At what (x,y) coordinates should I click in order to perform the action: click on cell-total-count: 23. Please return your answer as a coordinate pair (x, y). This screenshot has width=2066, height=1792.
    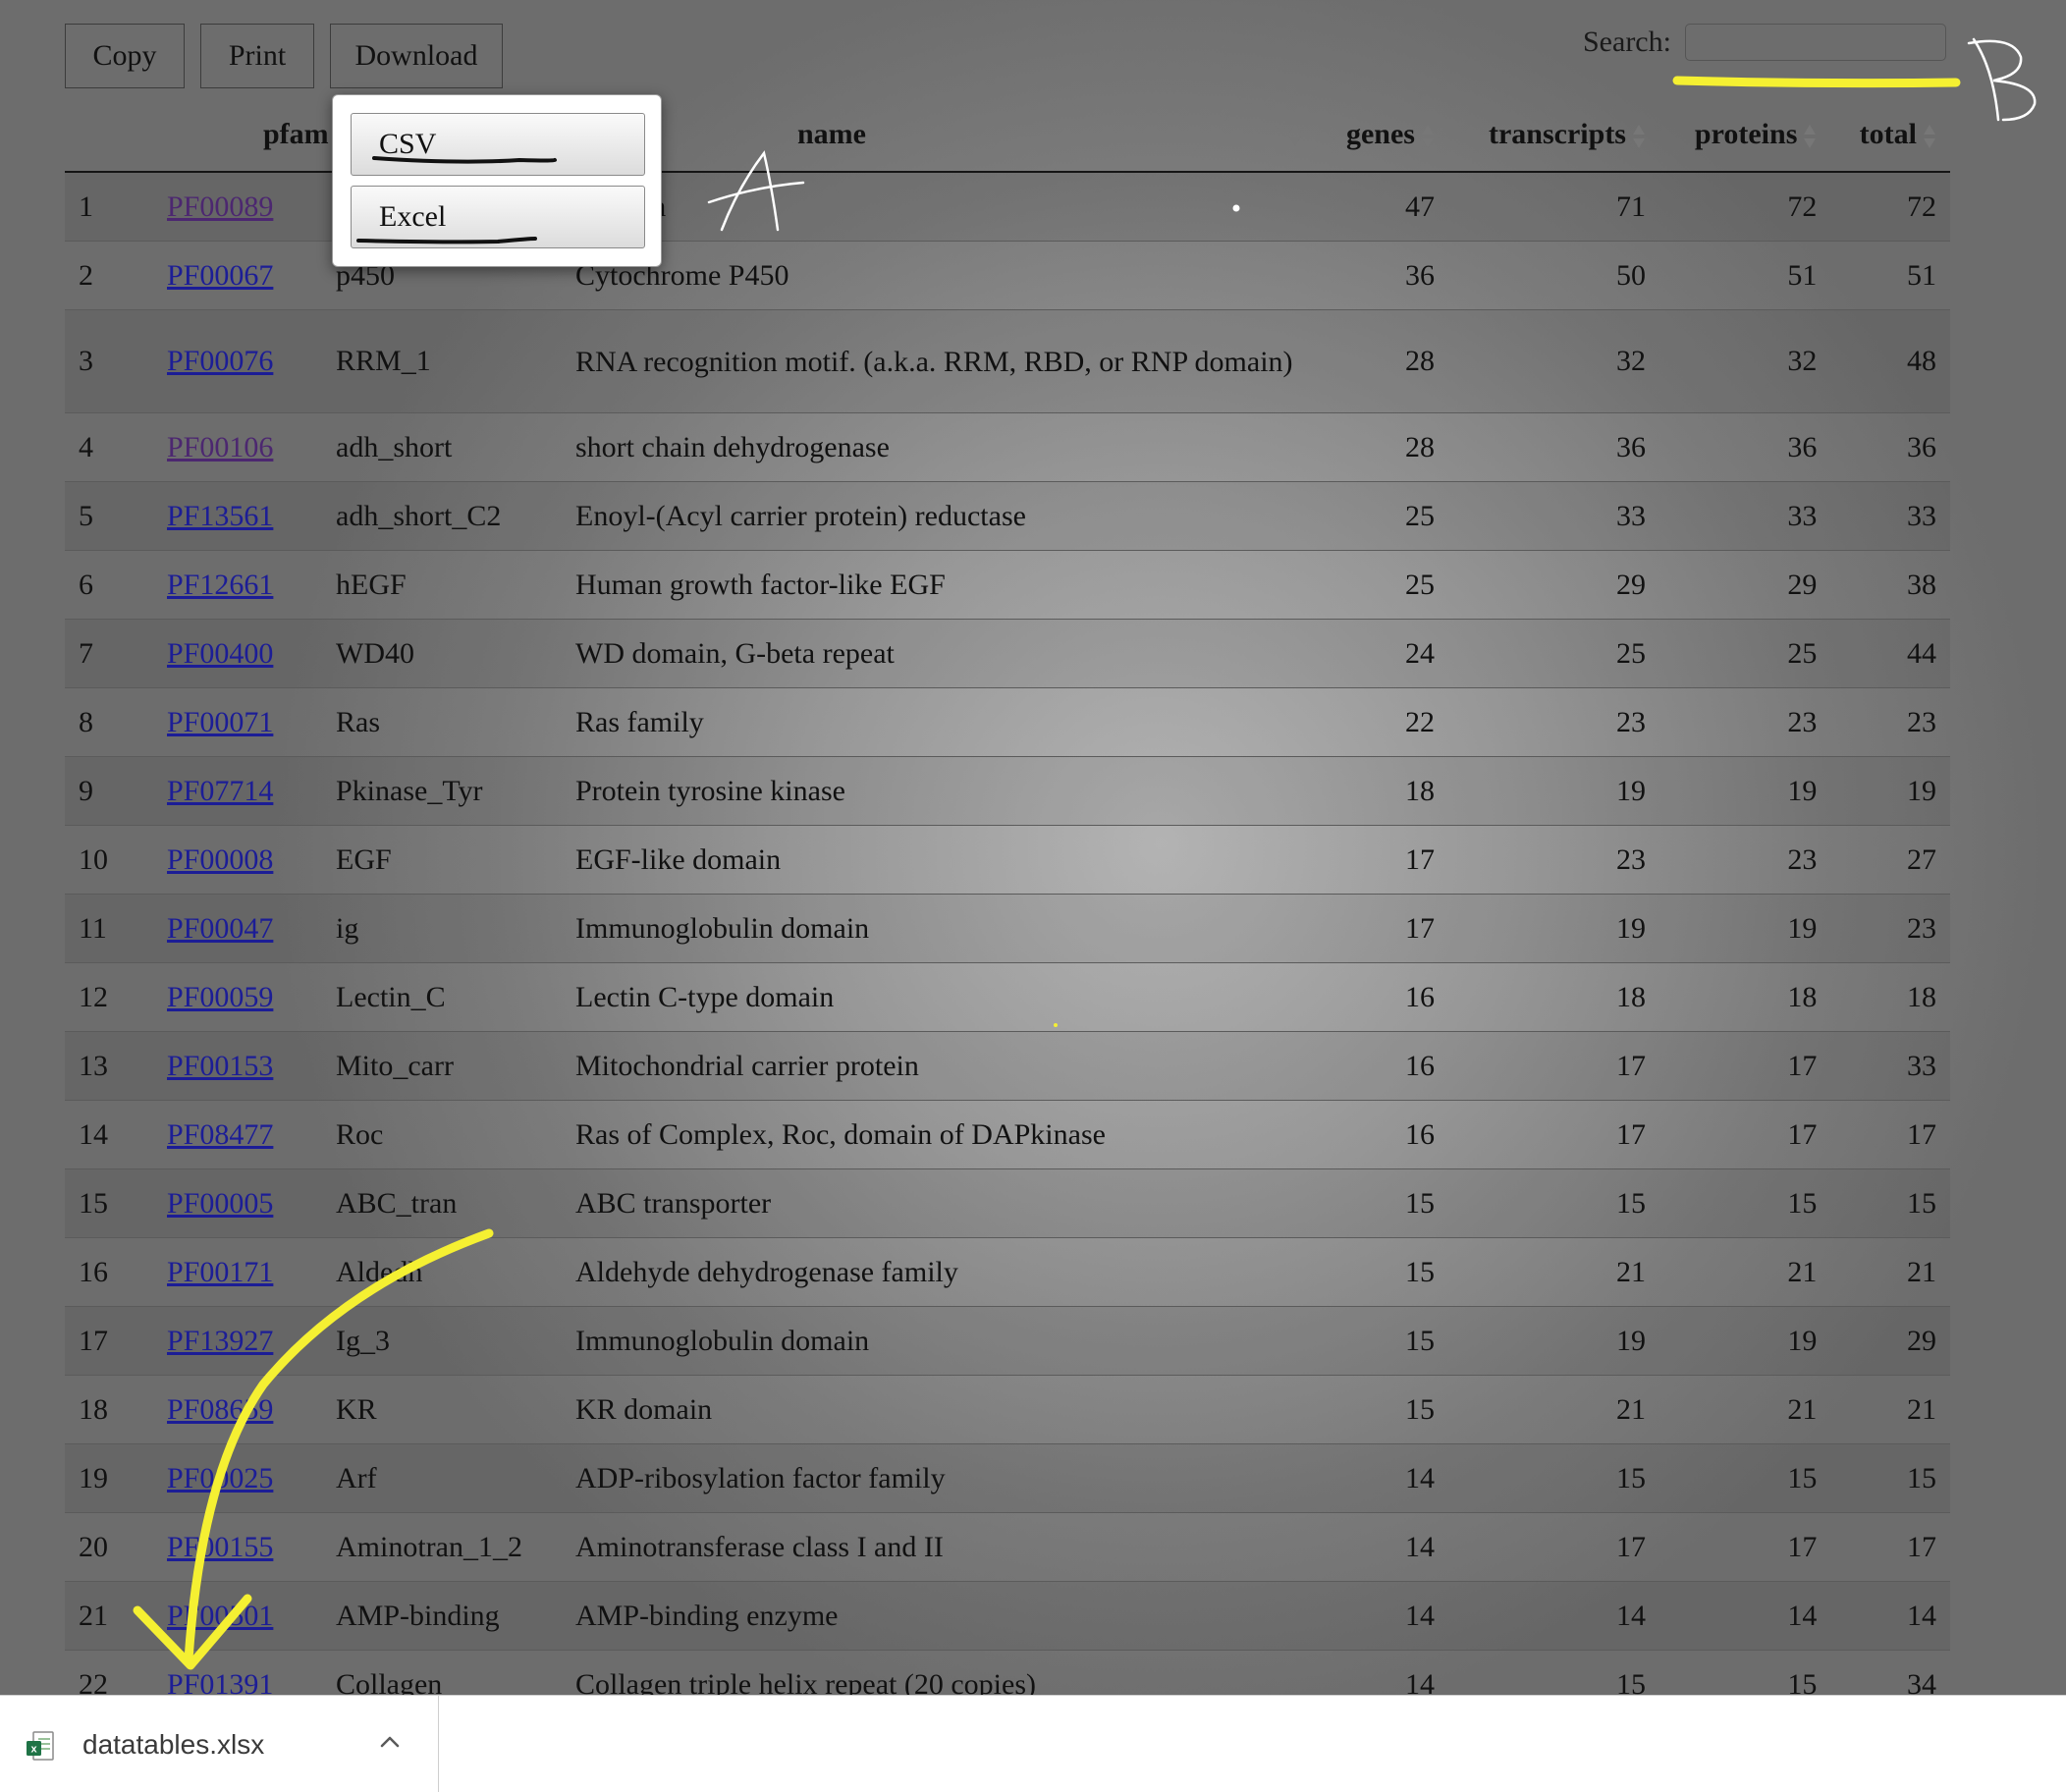
    Looking at the image, I should click on (1890, 722).